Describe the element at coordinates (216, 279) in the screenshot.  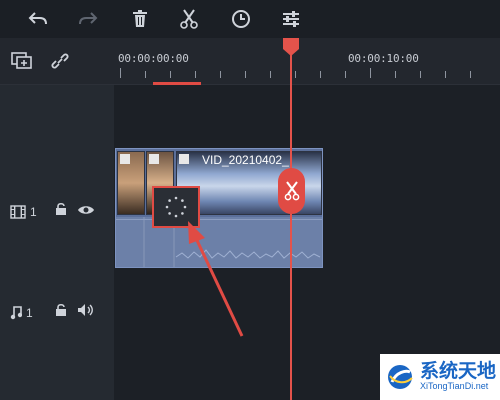
I see `annotation-arrow` at that location.